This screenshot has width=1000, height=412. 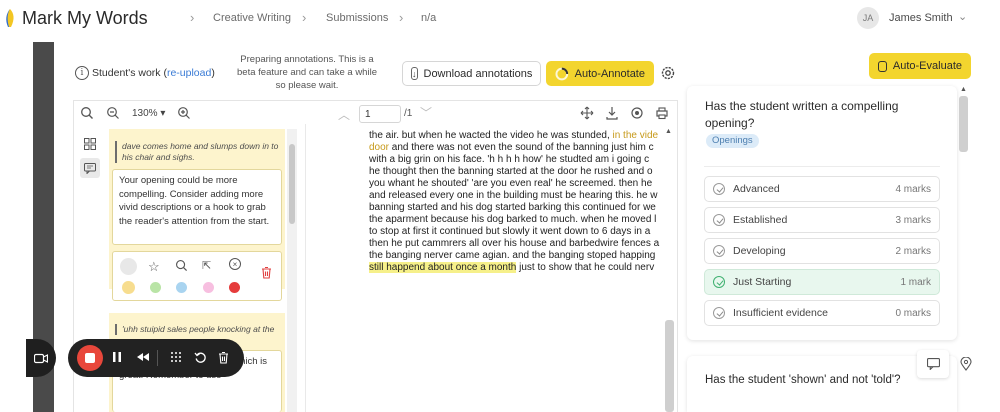 I want to click on page-total: /1, so click(x=408, y=113).